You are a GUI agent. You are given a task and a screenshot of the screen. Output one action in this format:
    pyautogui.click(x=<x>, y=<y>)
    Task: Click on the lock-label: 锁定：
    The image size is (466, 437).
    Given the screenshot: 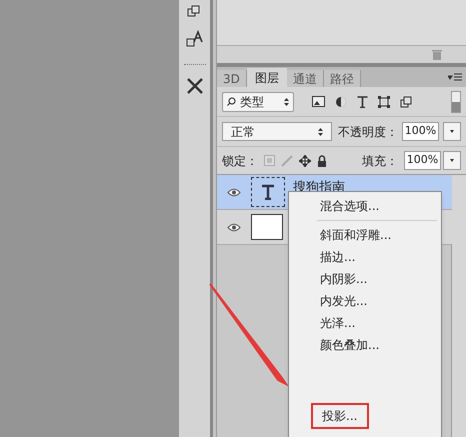 What is the action you would take?
    pyautogui.click(x=240, y=161)
    